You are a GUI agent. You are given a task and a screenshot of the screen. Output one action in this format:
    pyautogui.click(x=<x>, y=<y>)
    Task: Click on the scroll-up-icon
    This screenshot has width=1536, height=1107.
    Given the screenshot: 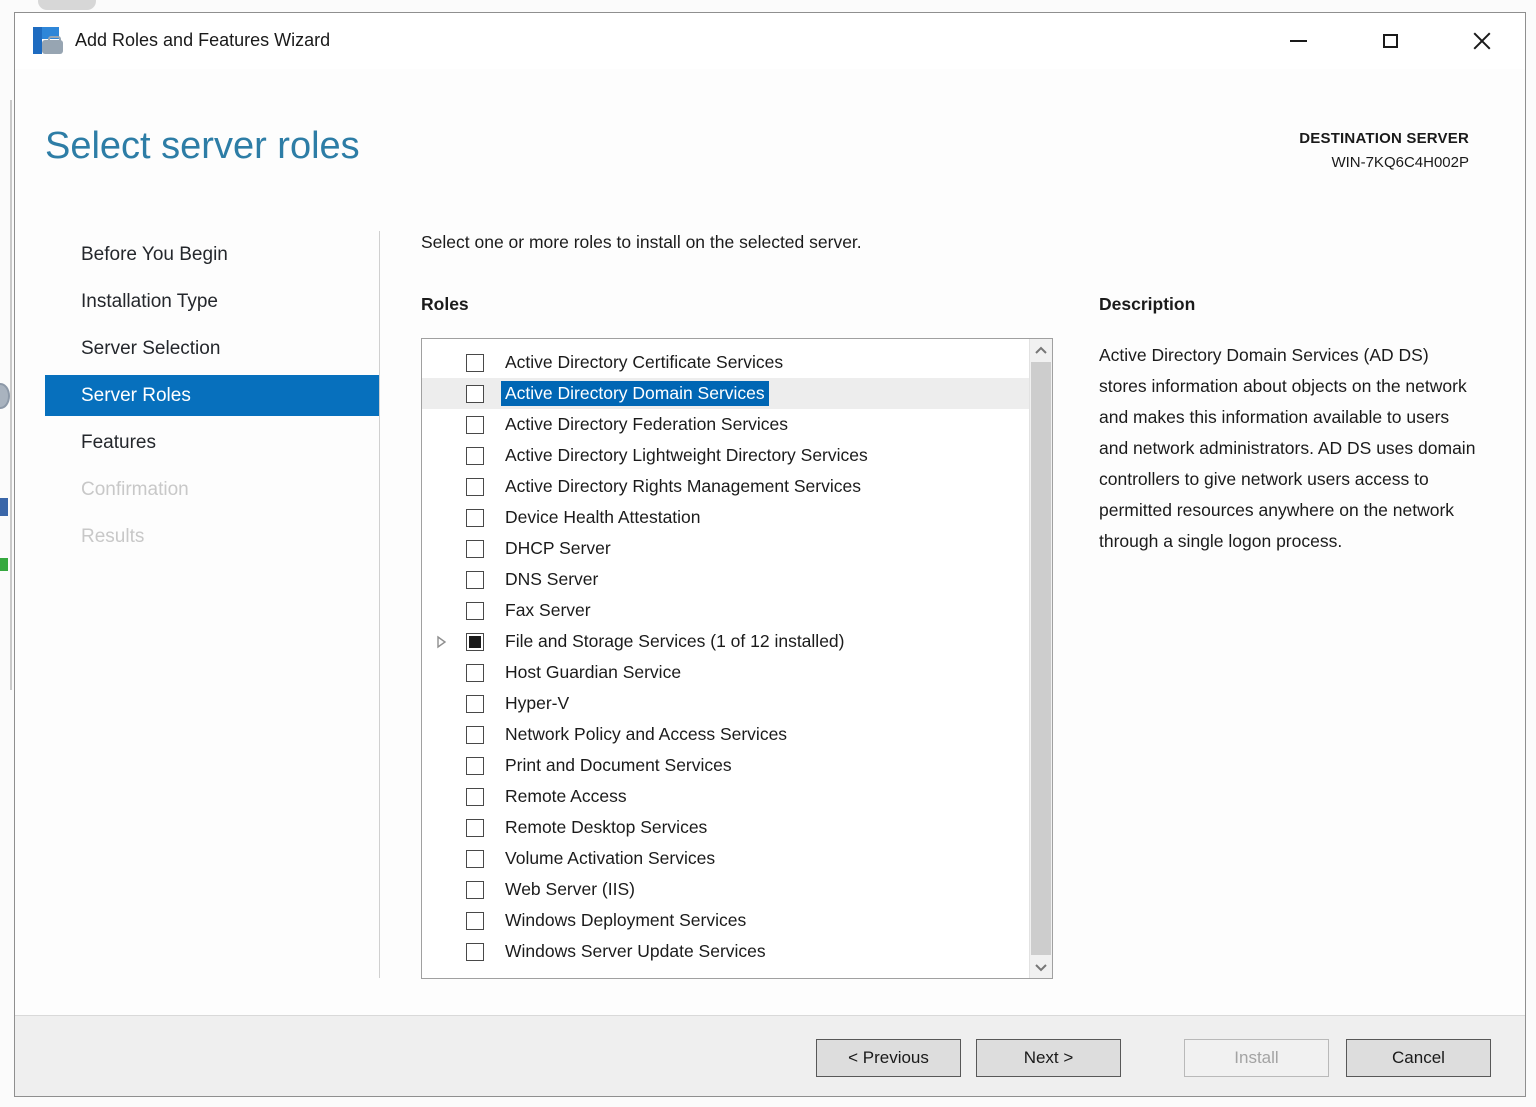 What is the action you would take?
    pyautogui.click(x=1041, y=350)
    